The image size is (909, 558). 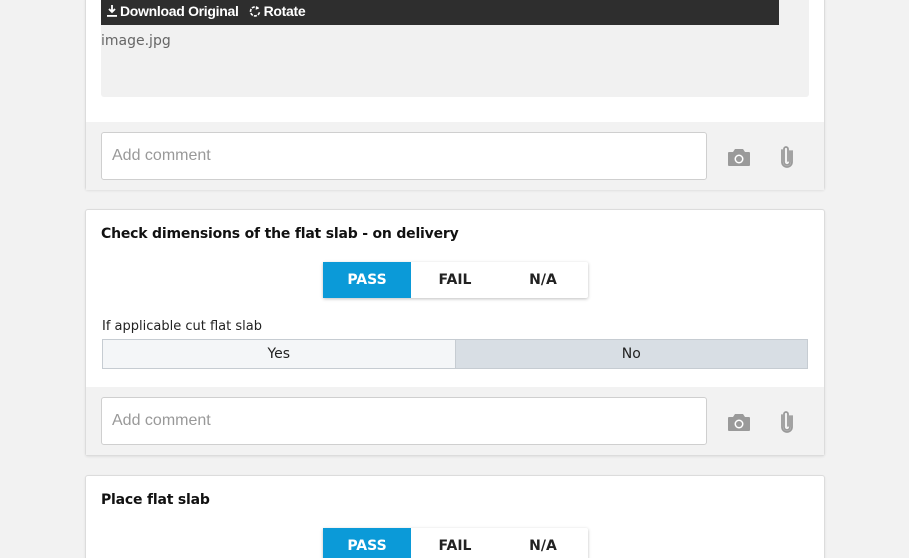 I want to click on attachment-filename: image.jpg, so click(x=136, y=41).